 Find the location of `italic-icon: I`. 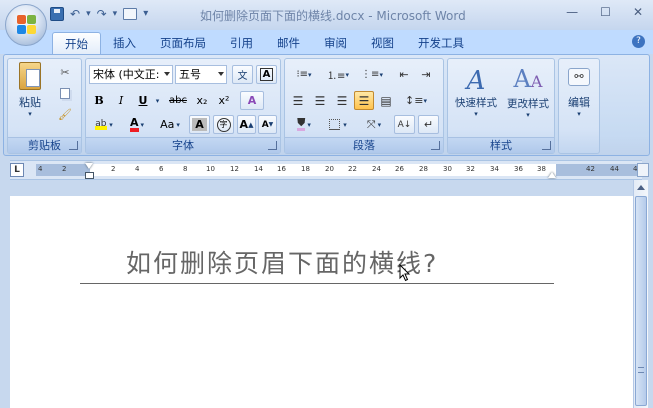

italic-icon: I is located at coordinates (121, 100).